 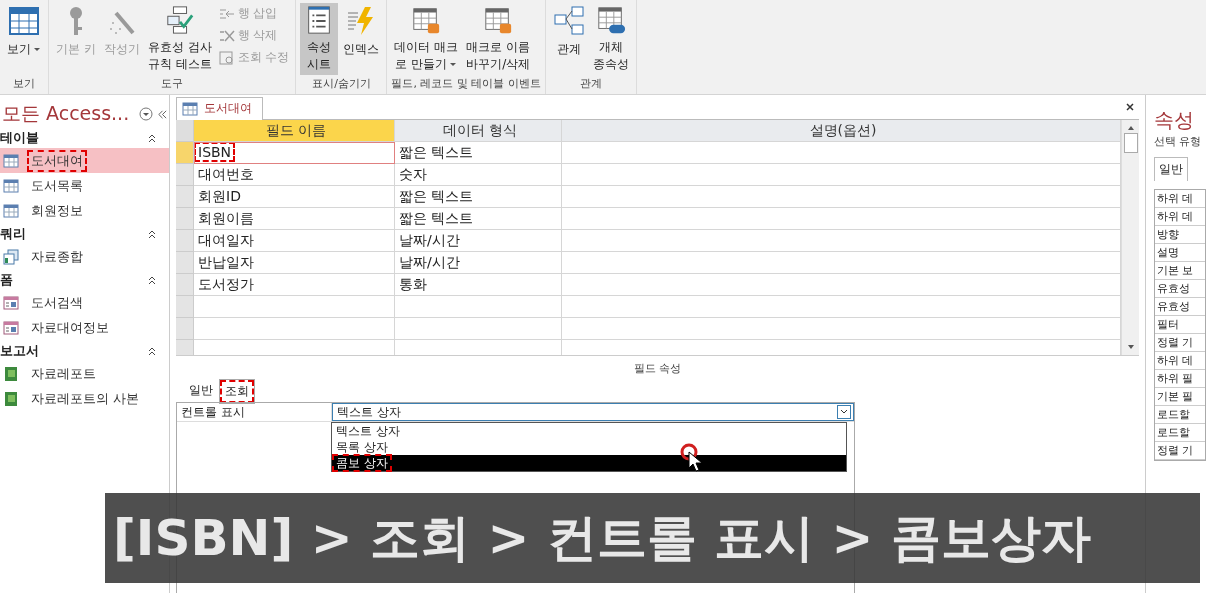 I want to click on chevron-down-icon, so click(x=844, y=412).